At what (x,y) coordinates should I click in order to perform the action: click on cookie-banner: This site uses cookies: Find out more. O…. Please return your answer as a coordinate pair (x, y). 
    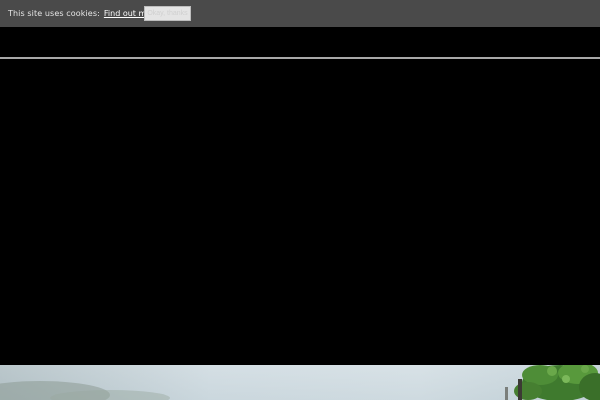
    Looking at the image, I should click on (300, 13).